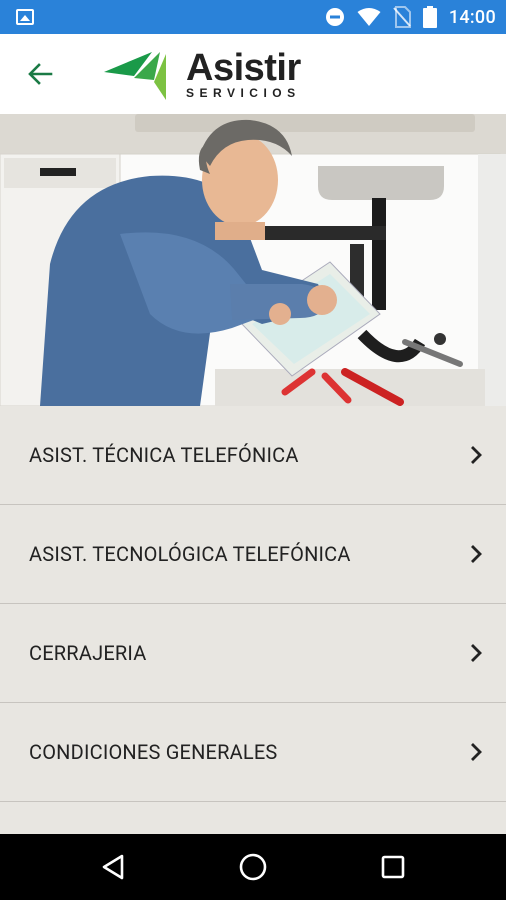 Image resolution: width=506 pixels, height=900 pixels. Describe the element at coordinates (135, 76) in the screenshot. I see `logo-mark-icon` at that location.